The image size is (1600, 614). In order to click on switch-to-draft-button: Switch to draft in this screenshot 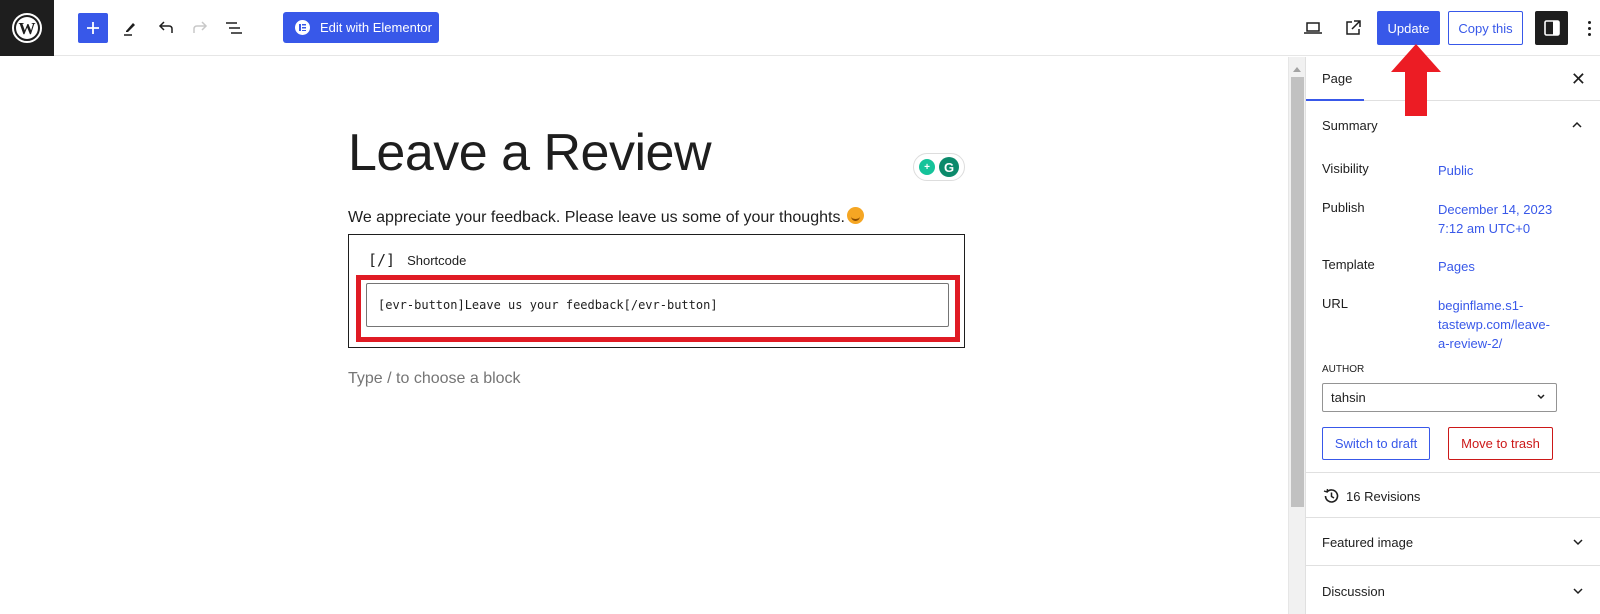, I will do `click(1376, 443)`.